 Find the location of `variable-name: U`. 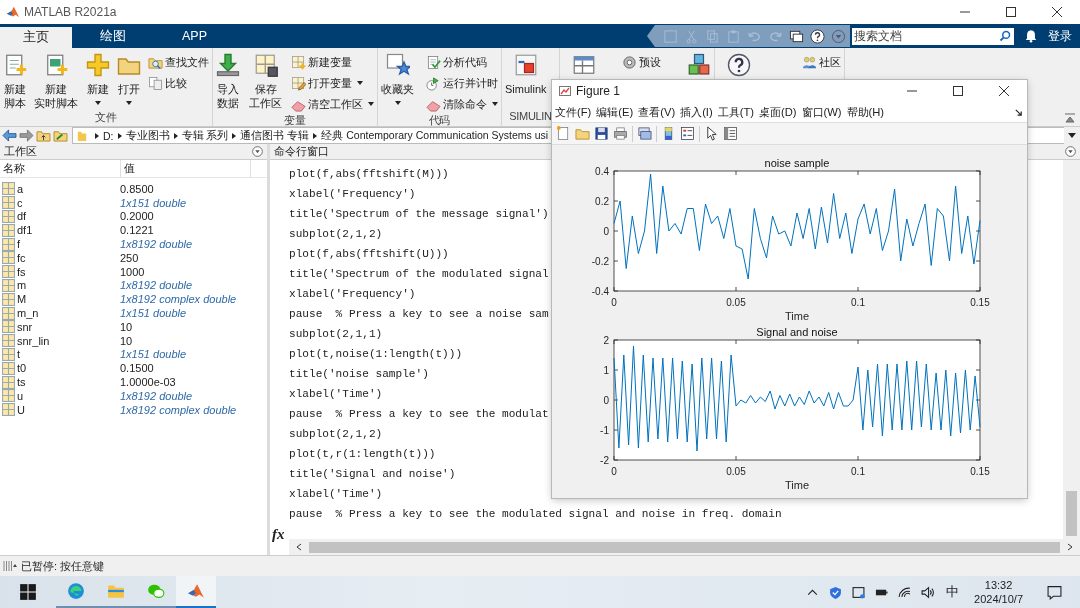

variable-name: U is located at coordinates (21, 409).